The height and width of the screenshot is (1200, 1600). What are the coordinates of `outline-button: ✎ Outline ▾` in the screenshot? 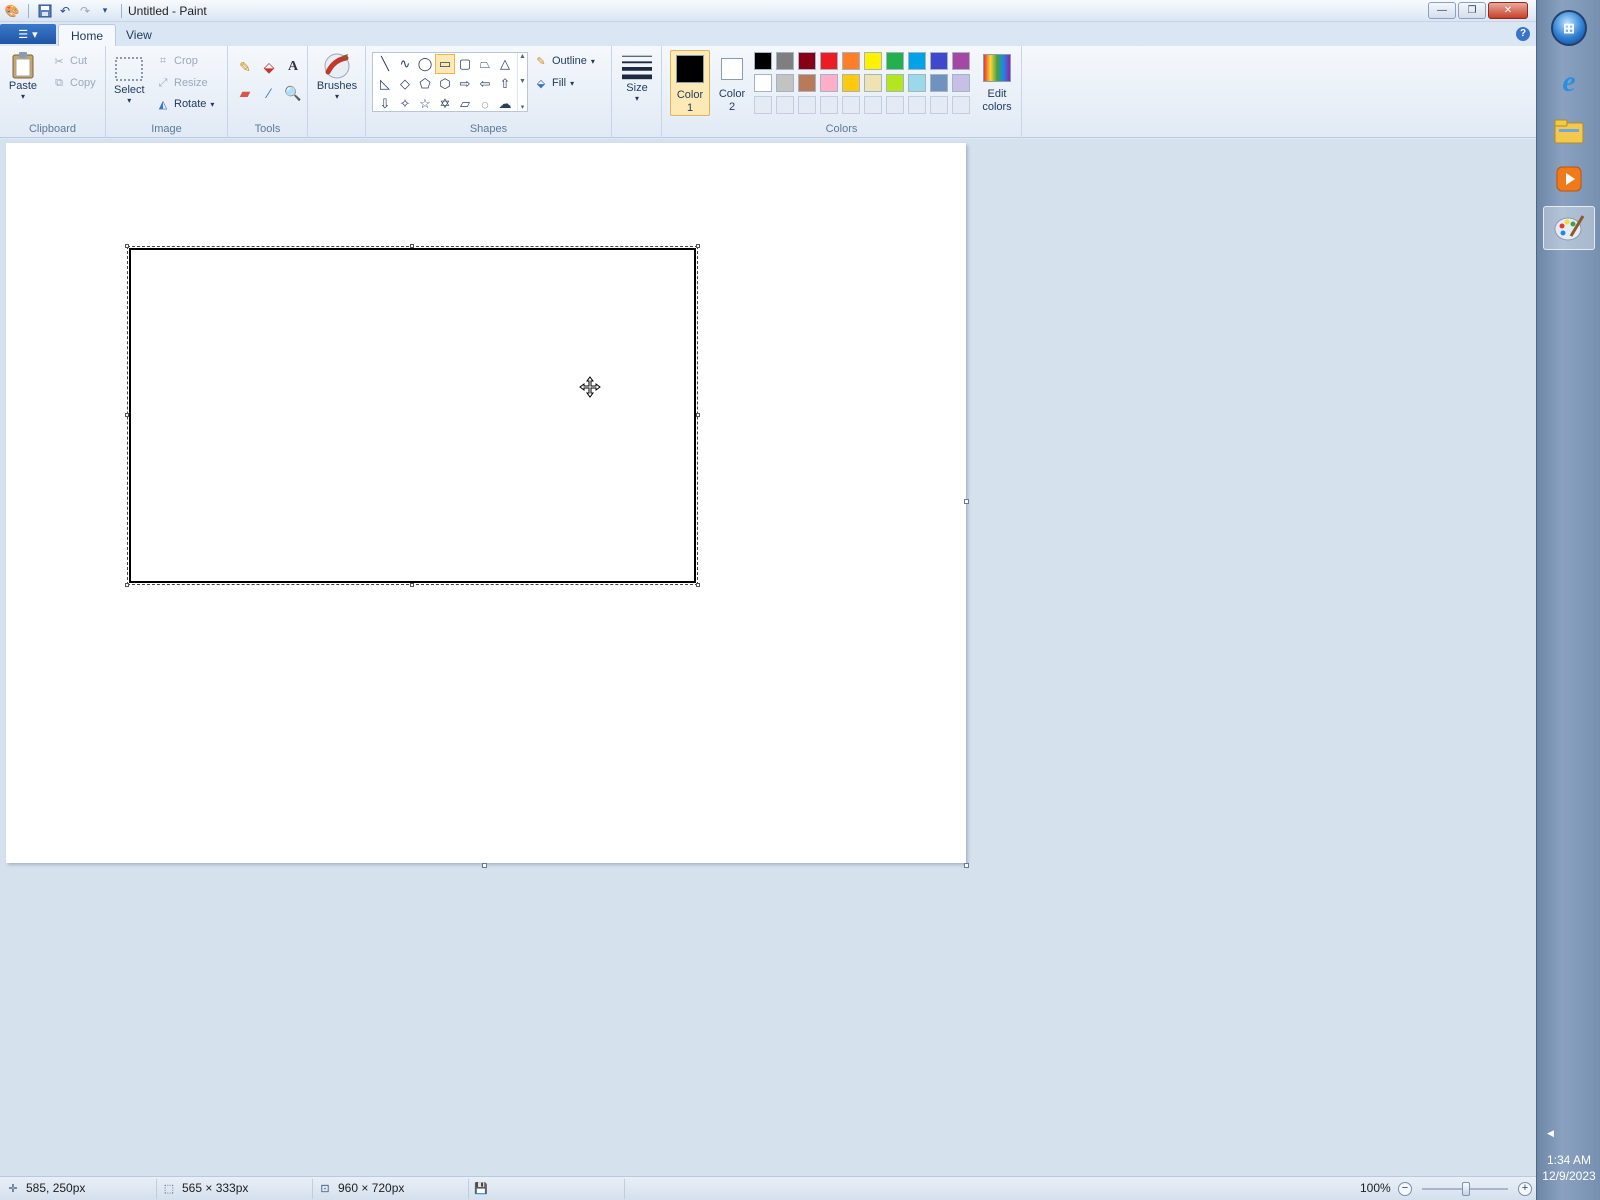 It's located at (564, 61).